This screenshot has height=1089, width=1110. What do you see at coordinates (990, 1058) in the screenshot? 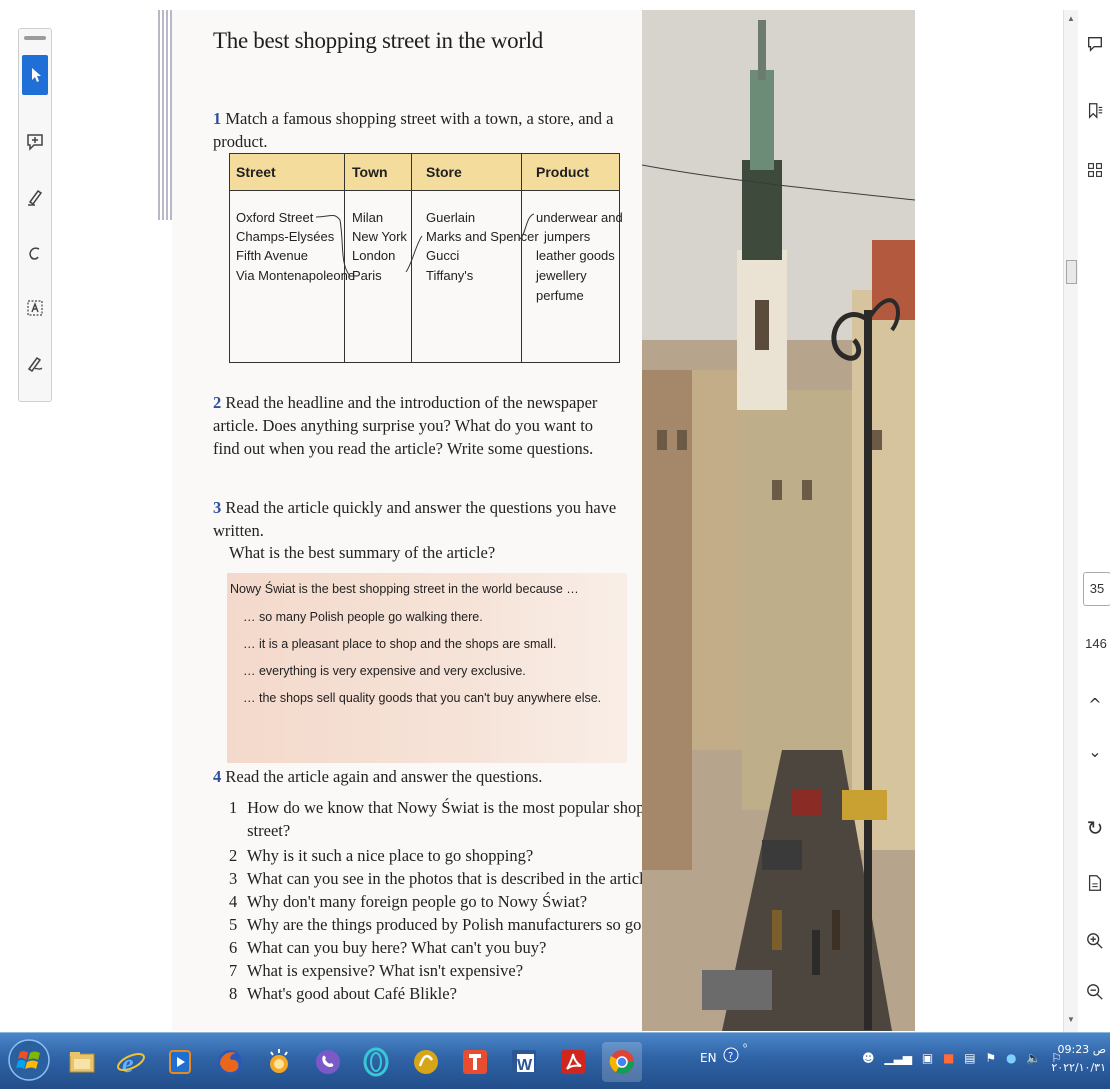
I see `flag-tray-icon: ⚑` at bounding box center [990, 1058].